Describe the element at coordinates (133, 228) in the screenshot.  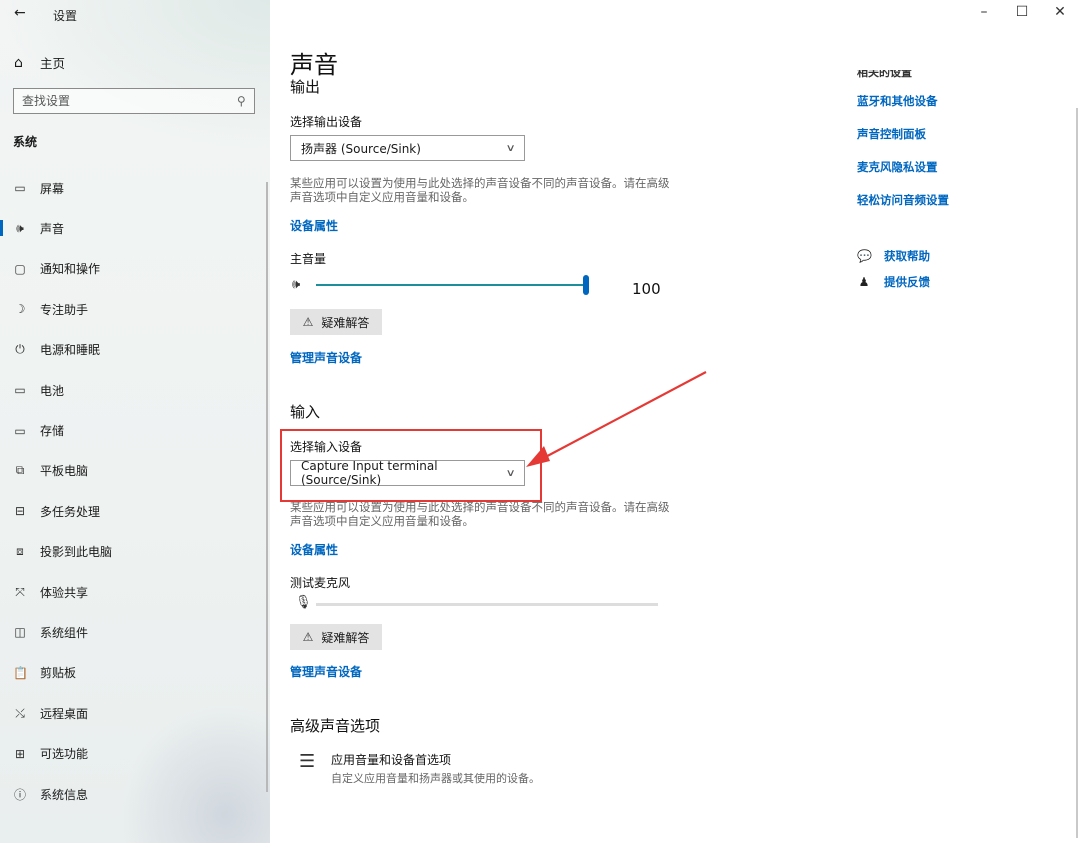
I see `sidebar-item: 🕪 声音` at that location.